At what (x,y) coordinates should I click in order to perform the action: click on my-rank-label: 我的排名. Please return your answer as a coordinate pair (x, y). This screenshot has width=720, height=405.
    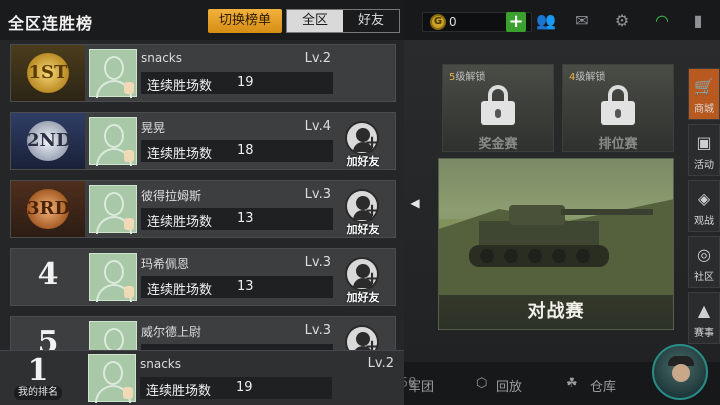
    Looking at the image, I should click on (38, 393).